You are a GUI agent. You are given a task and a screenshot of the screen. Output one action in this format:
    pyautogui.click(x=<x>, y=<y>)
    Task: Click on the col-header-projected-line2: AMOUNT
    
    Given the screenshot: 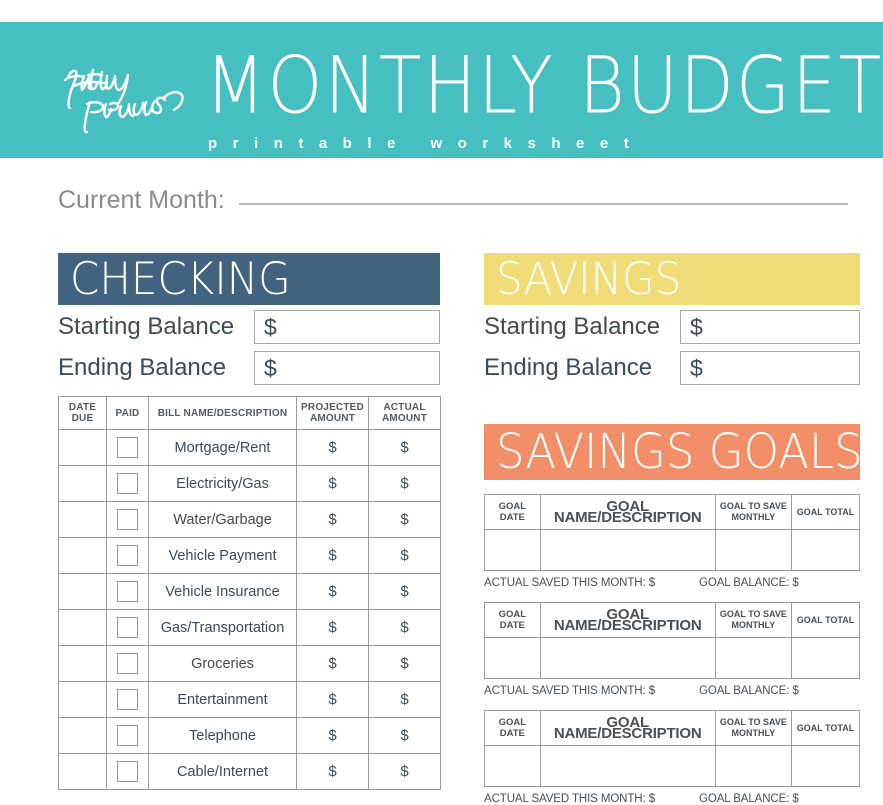 What is the action you would take?
    pyautogui.click(x=332, y=418)
    